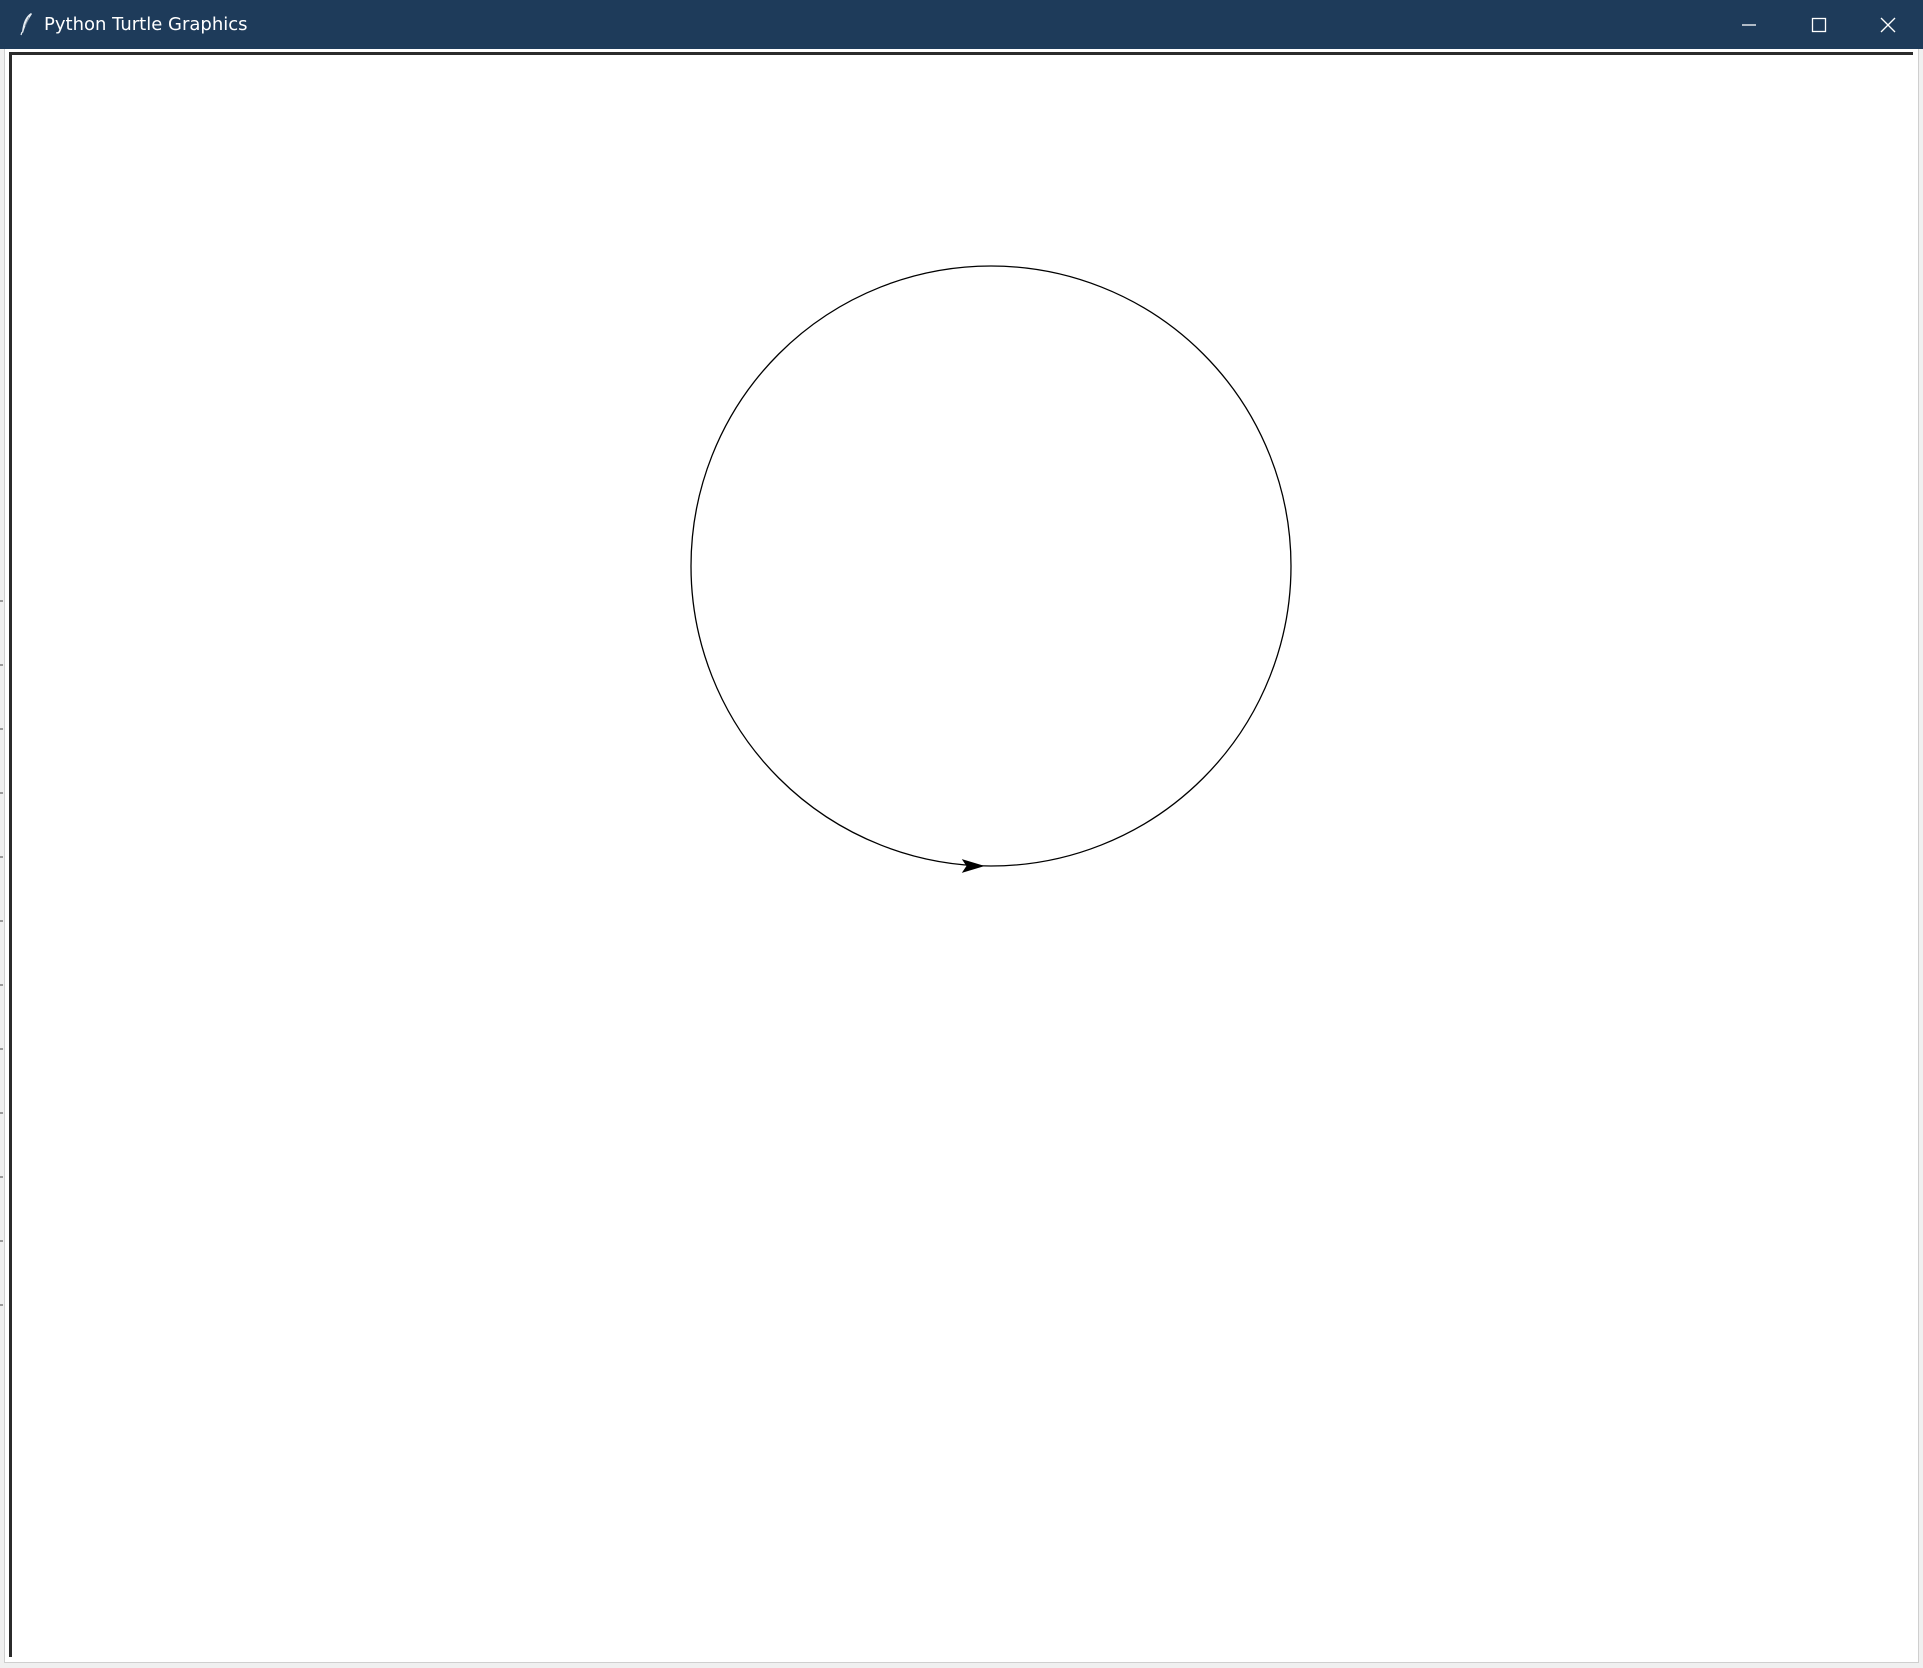 The height and width of the screenshot is (1668, 1923). I want to click on maximize-button, so click(1819, 24).